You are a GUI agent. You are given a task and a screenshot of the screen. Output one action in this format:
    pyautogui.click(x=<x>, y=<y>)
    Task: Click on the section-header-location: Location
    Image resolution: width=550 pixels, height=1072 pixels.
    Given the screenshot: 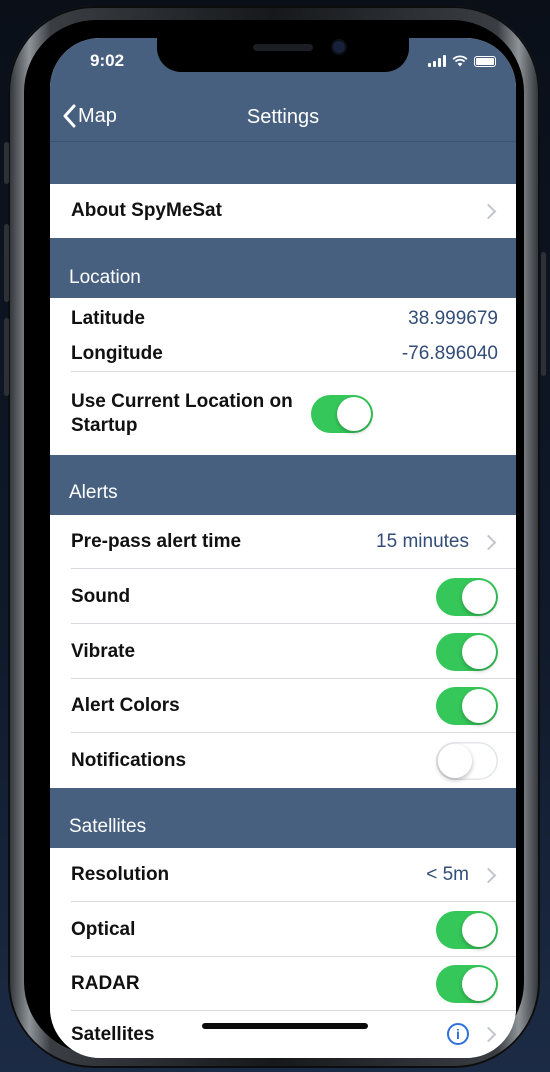 What is the action you would take?
    pyautogui.click(x=283, y=268)
    